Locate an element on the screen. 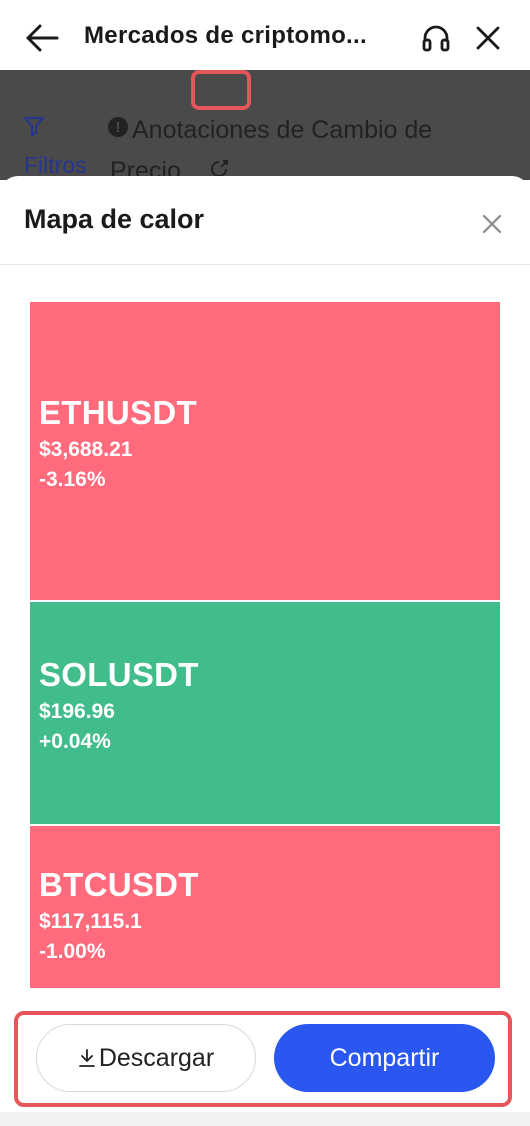 The width and height of the screenshot is (530, 1126). tile-change: -3.16% is located at coordinates (72, 479).